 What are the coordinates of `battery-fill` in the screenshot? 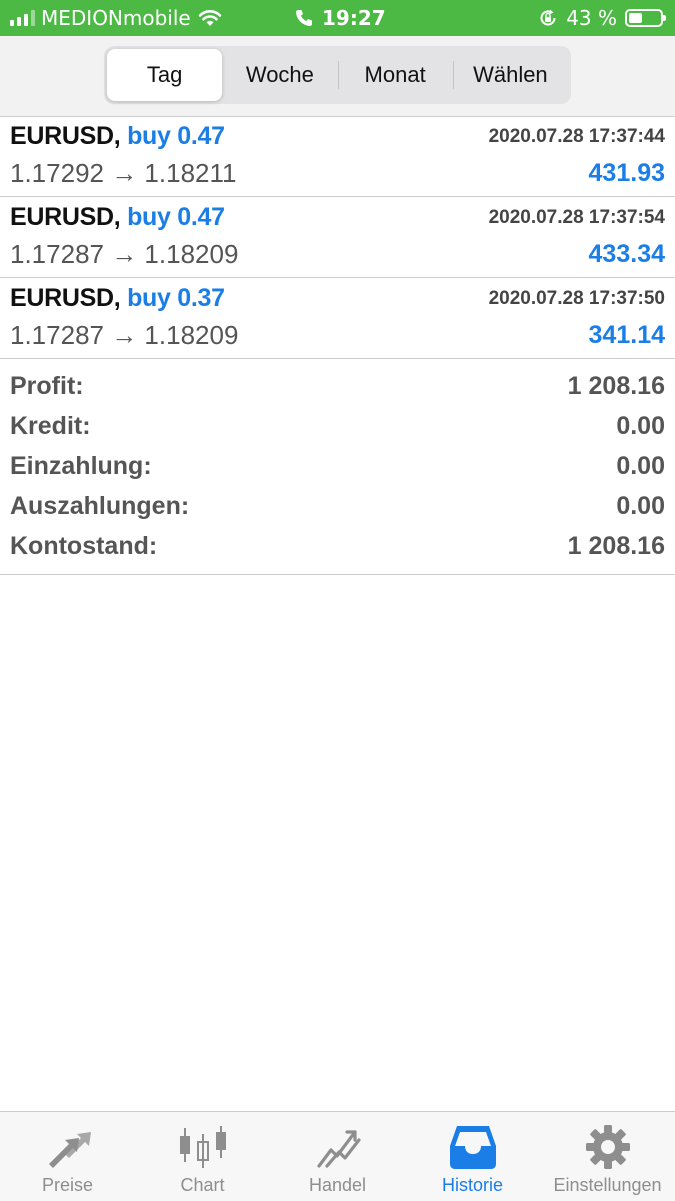 It's located at (635, 18).